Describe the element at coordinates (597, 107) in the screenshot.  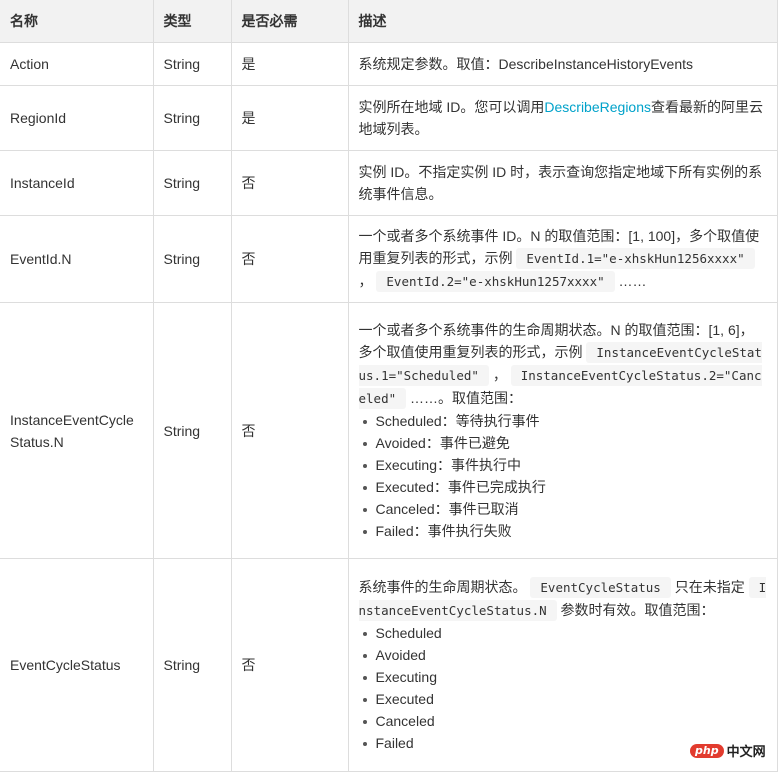
I see `describe-regions-link: DescribeRegions` at that location.